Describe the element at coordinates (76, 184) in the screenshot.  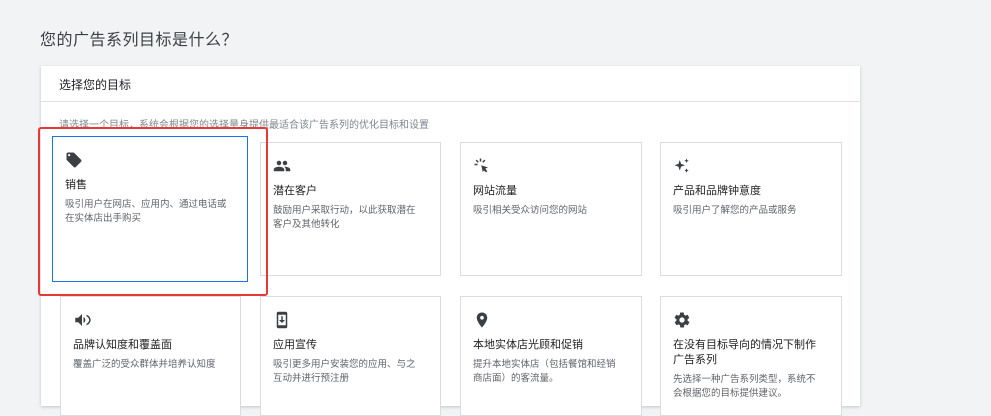
I see `goal-title: 销售` at that location.